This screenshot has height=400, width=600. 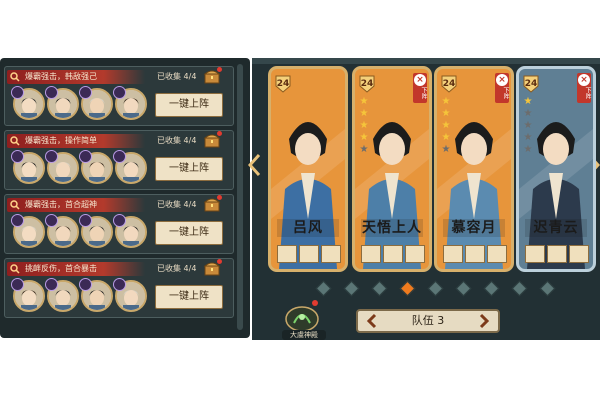 What do you see at coordinates (302, 318) in the screenshot?
I see `skill-emblem-icon` at bounding box center [302, 318].